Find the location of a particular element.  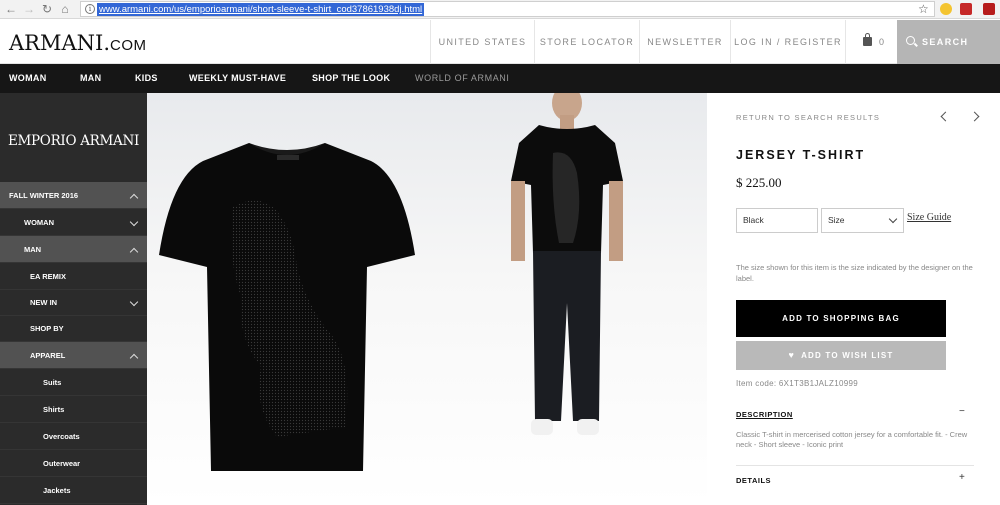

color-select: Black is located at coordinates (777, 220).